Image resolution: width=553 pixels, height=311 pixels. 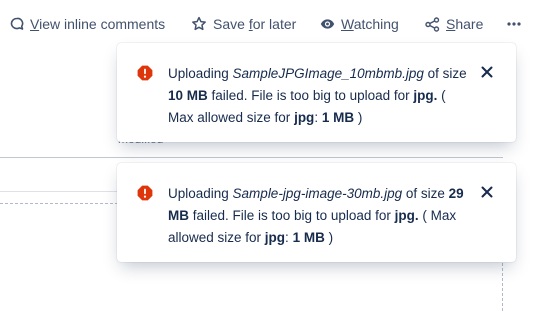 What do you see at coordinates (370, 24) in the screenshot?
I see `watching-label: Watching` at bounding box center [370, 24].